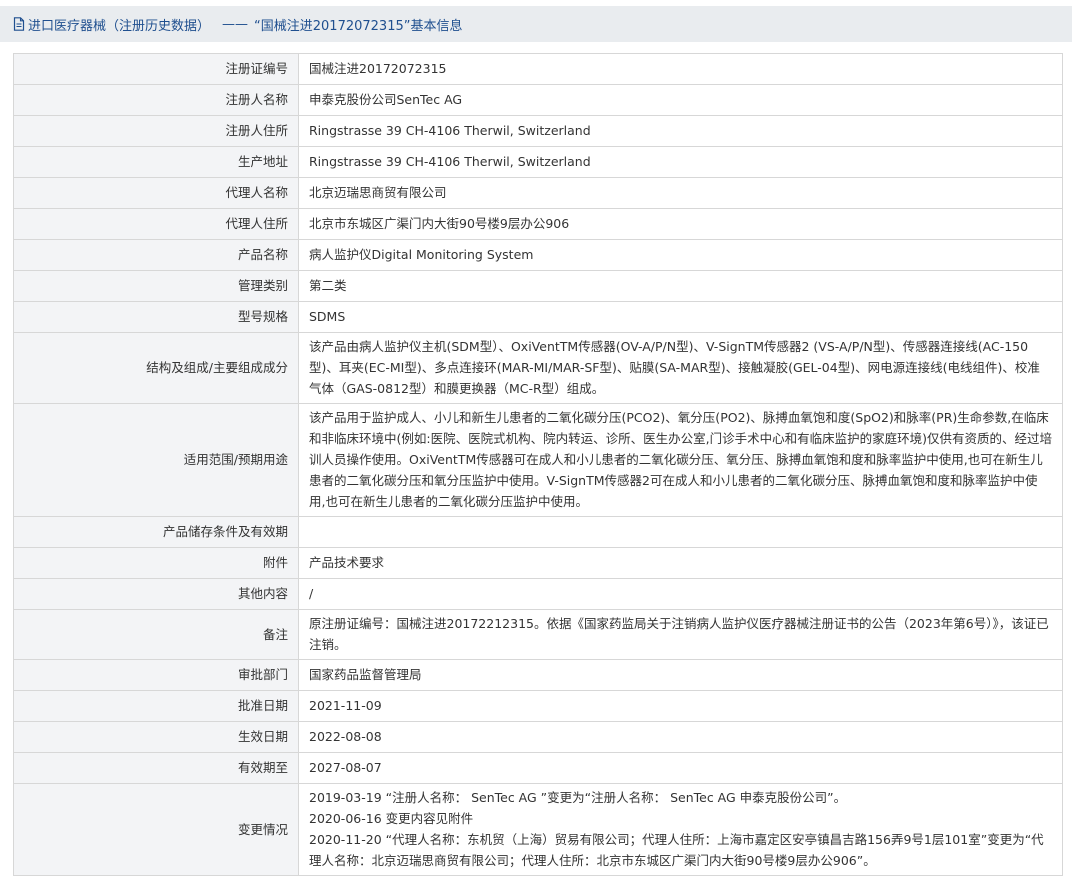  Describe the element at coordinates (680, 706) in the screenshot. I see `row-value: 2021-11-09` at that location.